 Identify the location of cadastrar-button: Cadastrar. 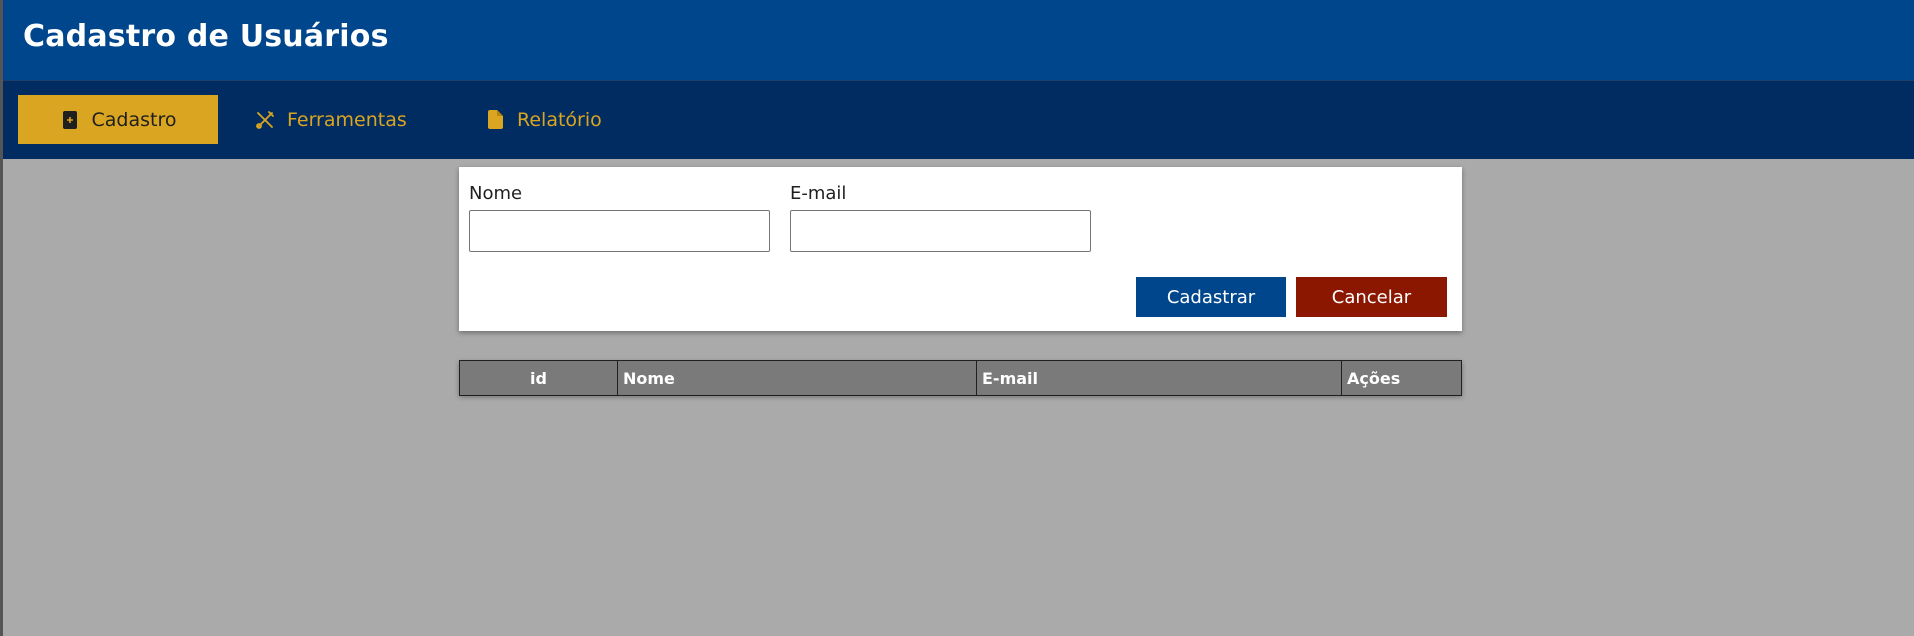
(1211, 297).